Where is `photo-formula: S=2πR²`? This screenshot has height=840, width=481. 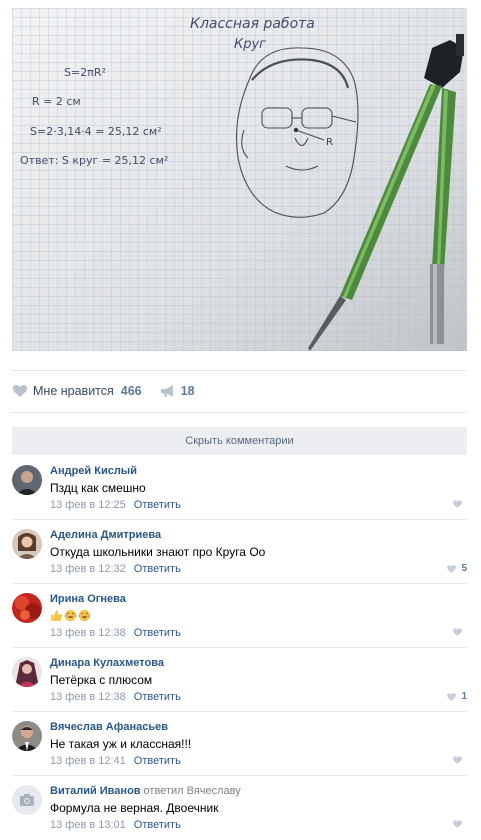
photo-formula: S=2πR² is located at coordinates (85, 72).